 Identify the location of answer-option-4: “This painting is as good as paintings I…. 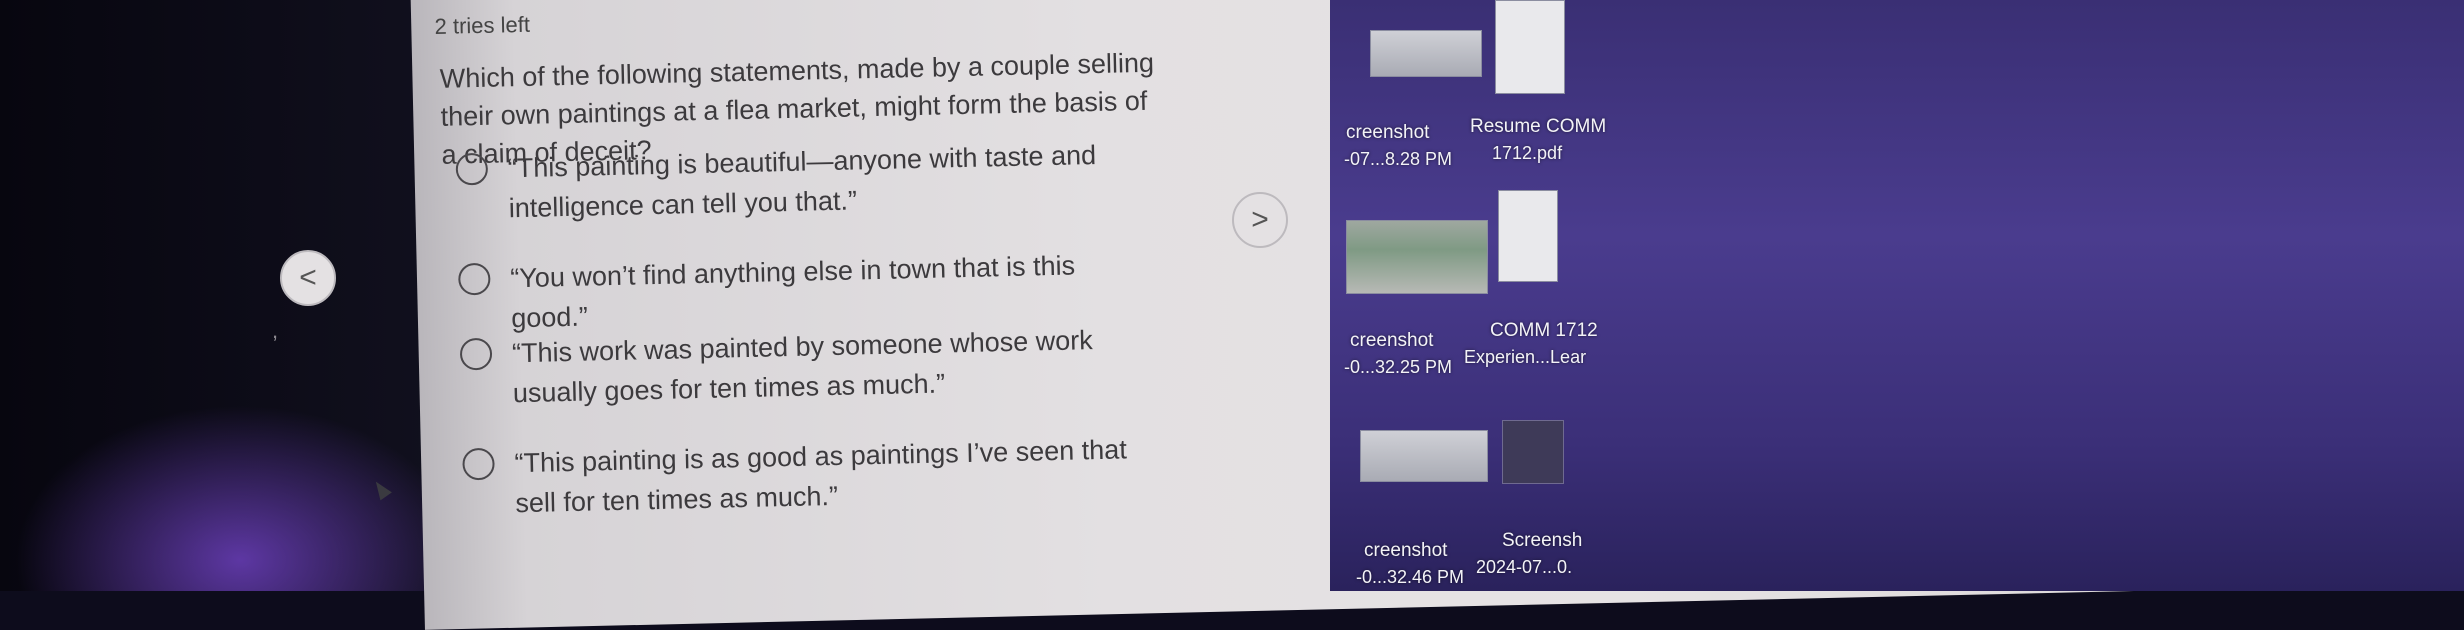
(822, 473).